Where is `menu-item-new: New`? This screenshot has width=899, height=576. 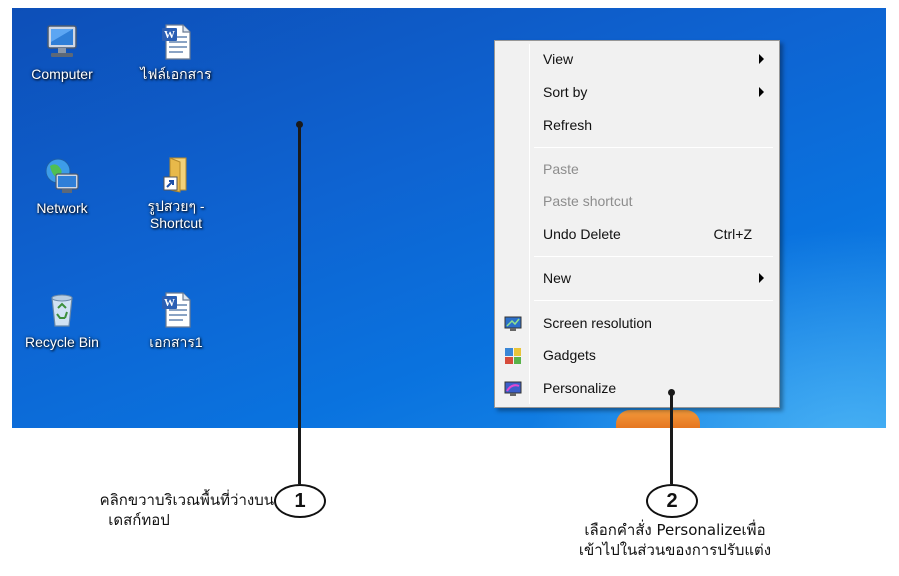
menu-item-new: New is located at coordinates (637, 279).